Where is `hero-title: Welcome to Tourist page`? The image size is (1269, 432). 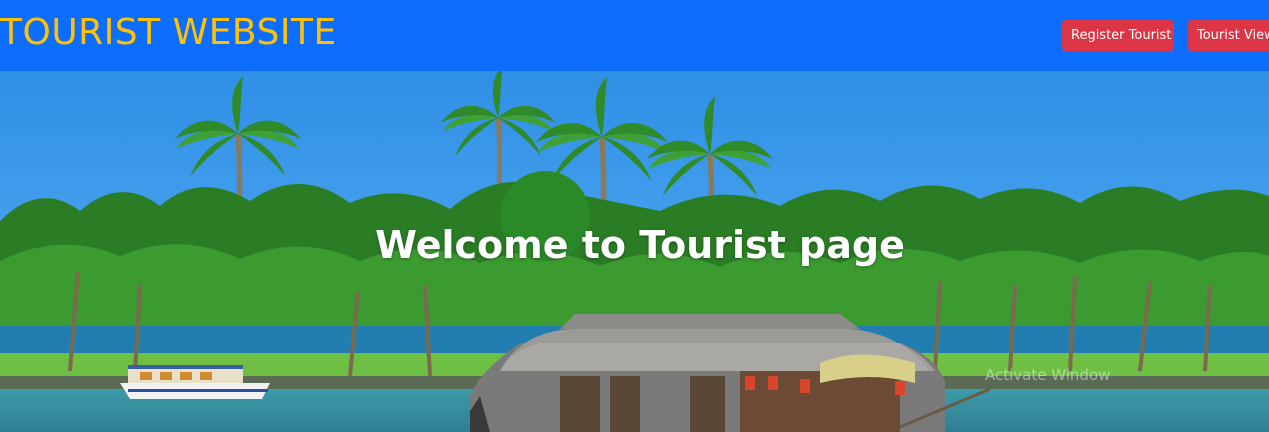 hero-title: Welcome to Tourist page is located at coordinates (640, 245).